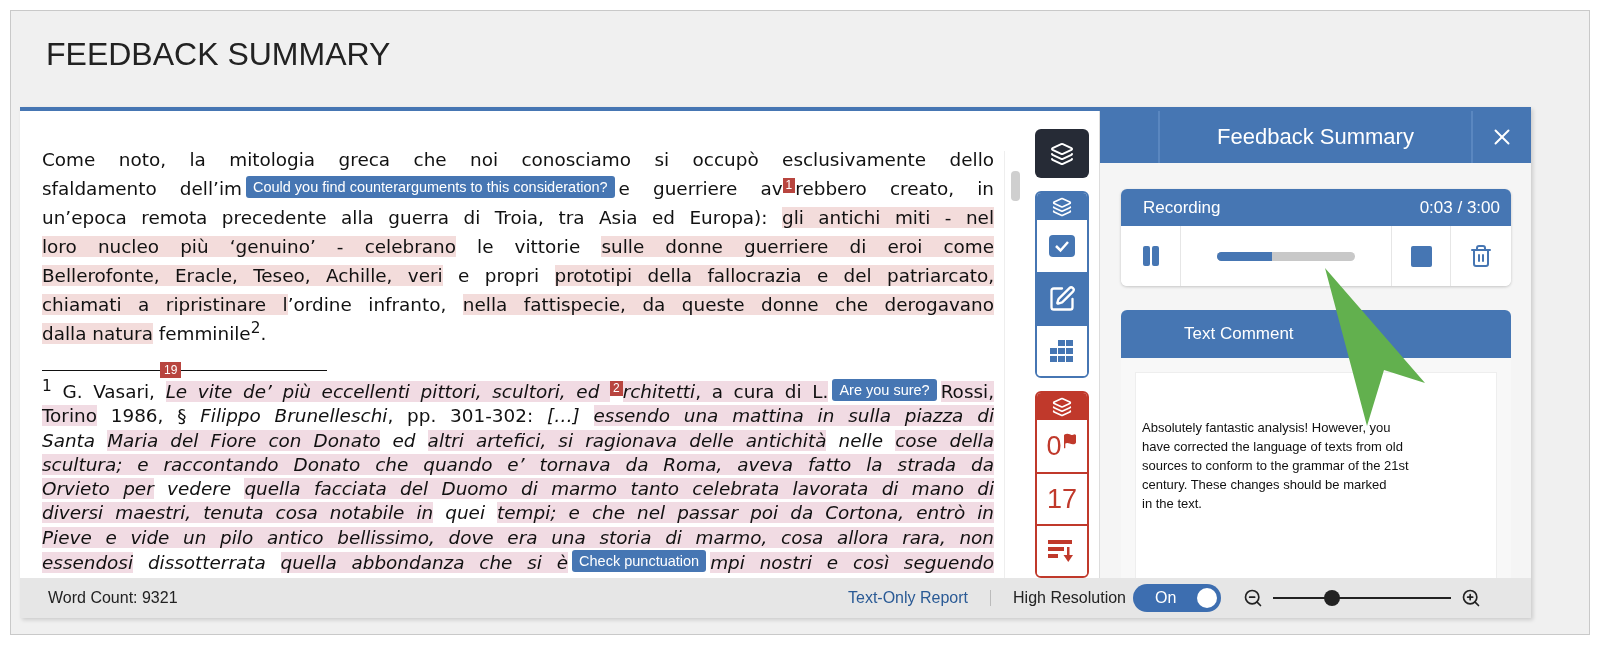  Describe the element at coordinates (218, 54) in the screenshot. I see `page-title: FEEDBACK SUMMARY` at that location.